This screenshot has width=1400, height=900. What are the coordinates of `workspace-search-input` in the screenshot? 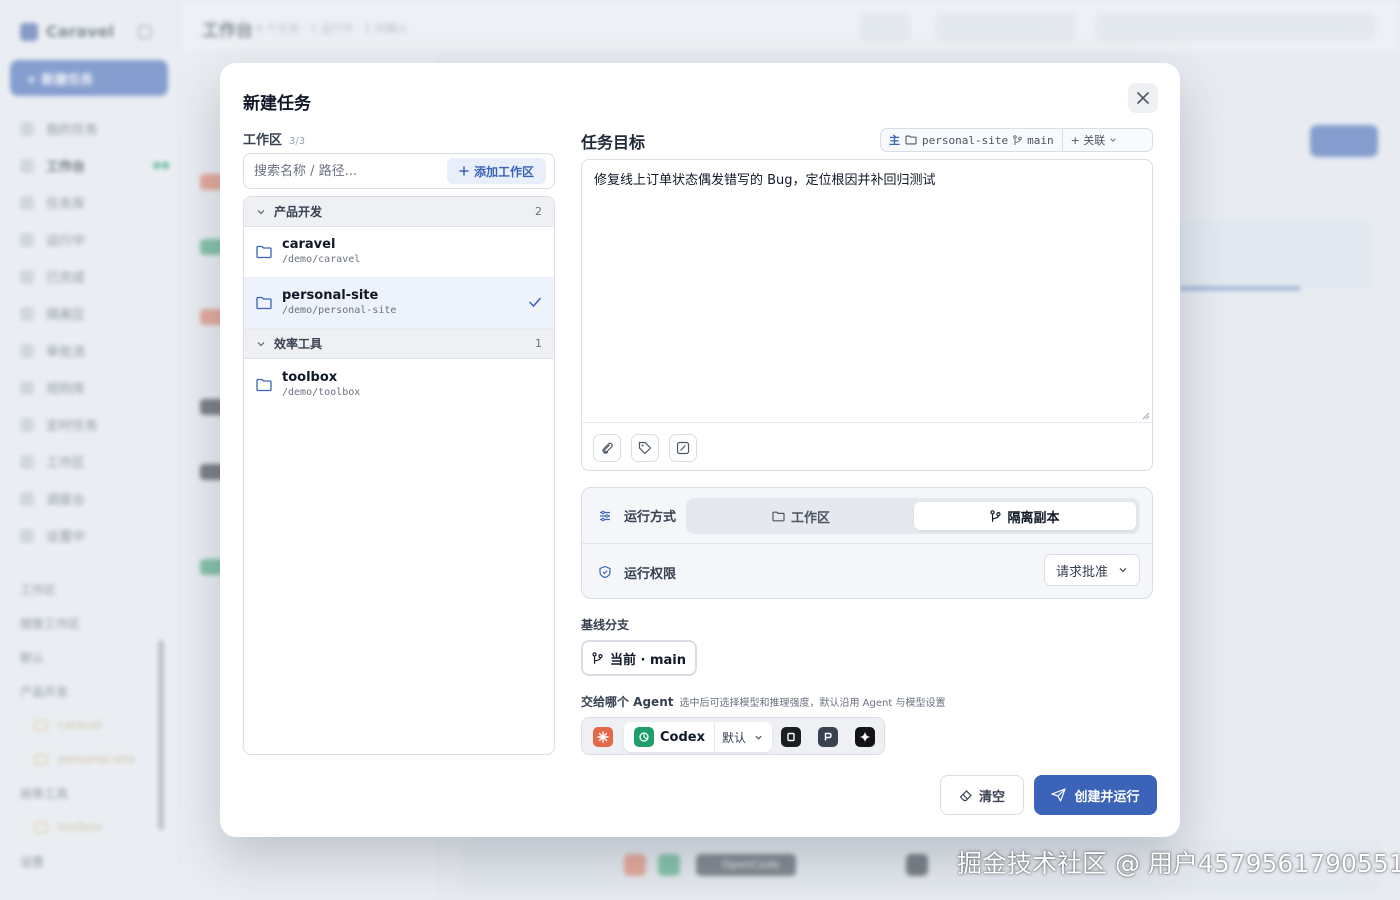 It's located at (344, 171).